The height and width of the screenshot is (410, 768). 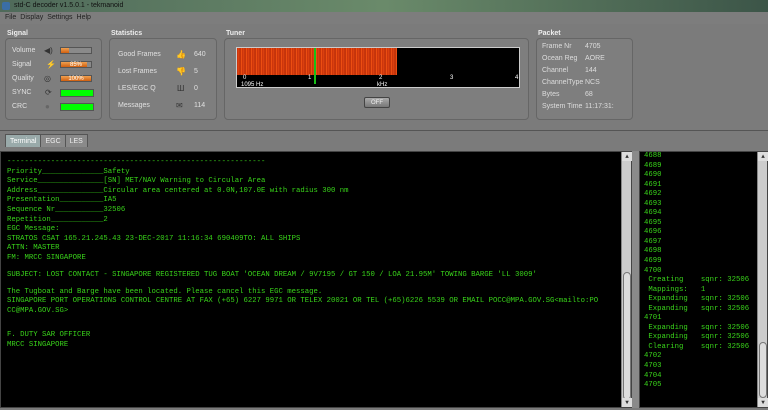 What do you see at coordinates (382, 85) in the screenshot?
I see `unit-label: kHz` at bounding box center [382, 85].